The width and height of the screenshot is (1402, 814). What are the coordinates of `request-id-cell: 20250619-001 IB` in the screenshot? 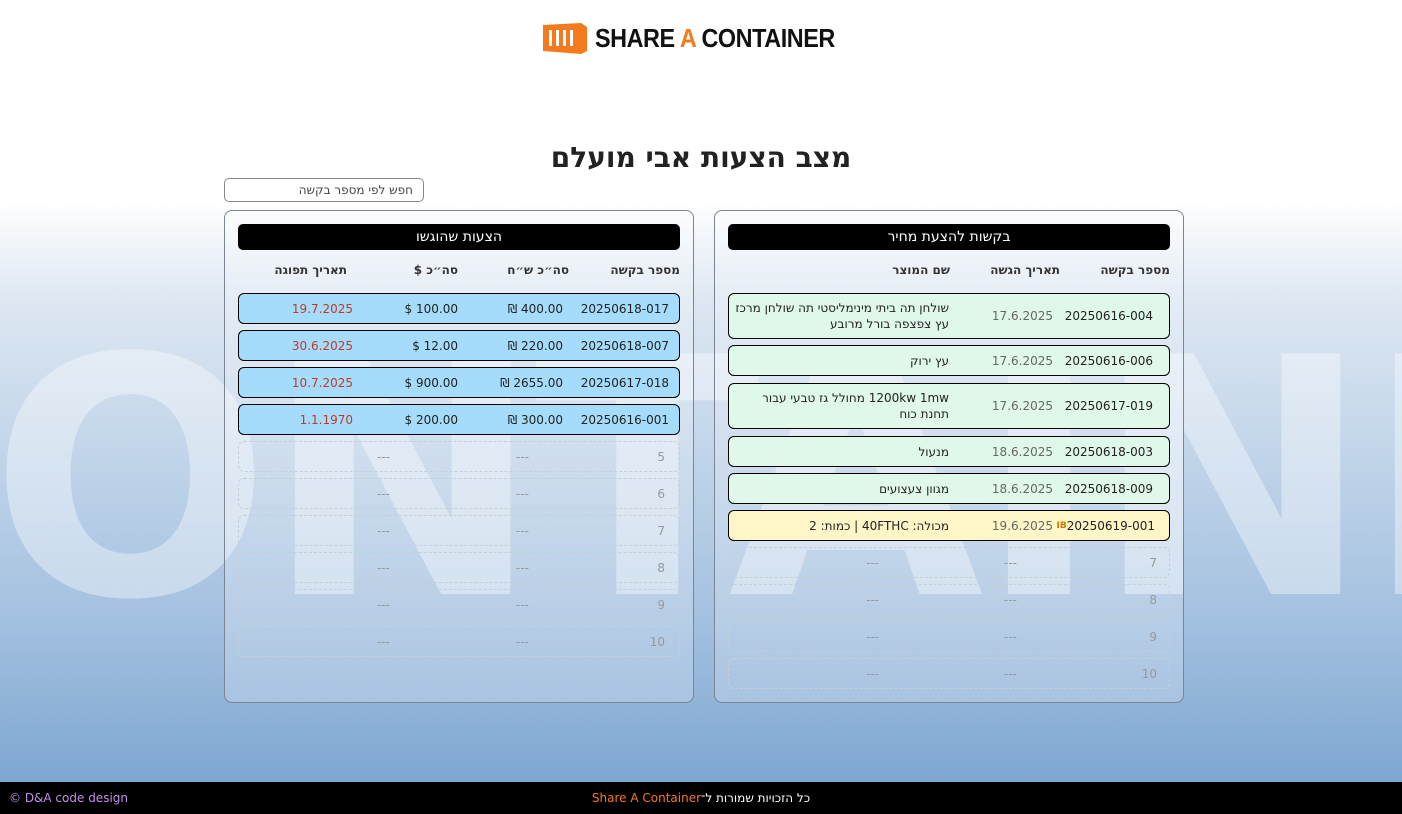 It's located at (1104, 525).